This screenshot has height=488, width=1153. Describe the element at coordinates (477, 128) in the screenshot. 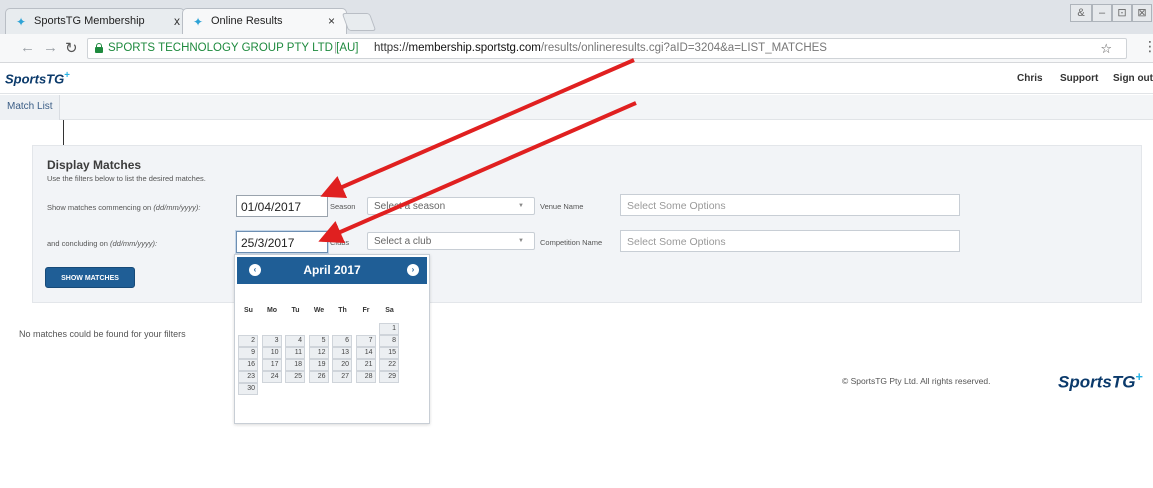

I see `annotation-arrow-start-date` at that location.